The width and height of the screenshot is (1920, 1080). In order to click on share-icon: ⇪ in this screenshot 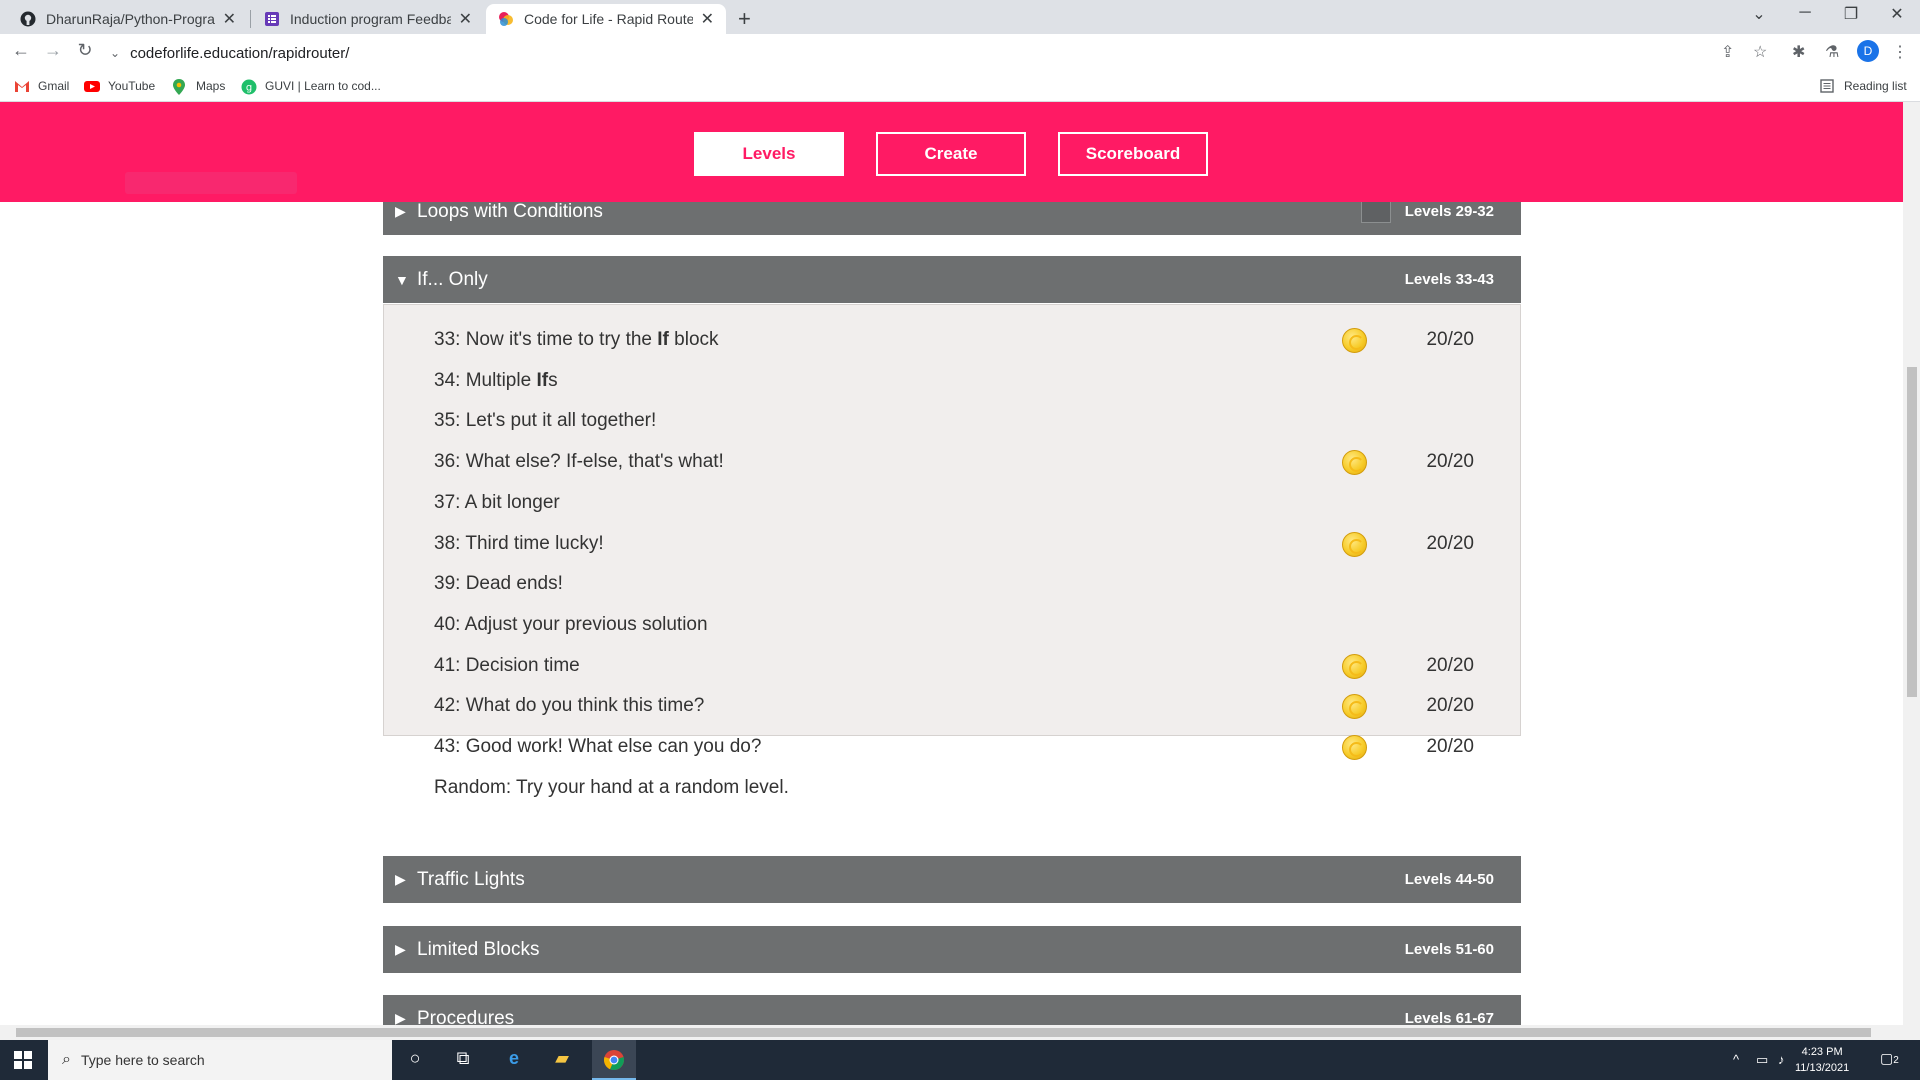, I will do `click(1727, 52)`.